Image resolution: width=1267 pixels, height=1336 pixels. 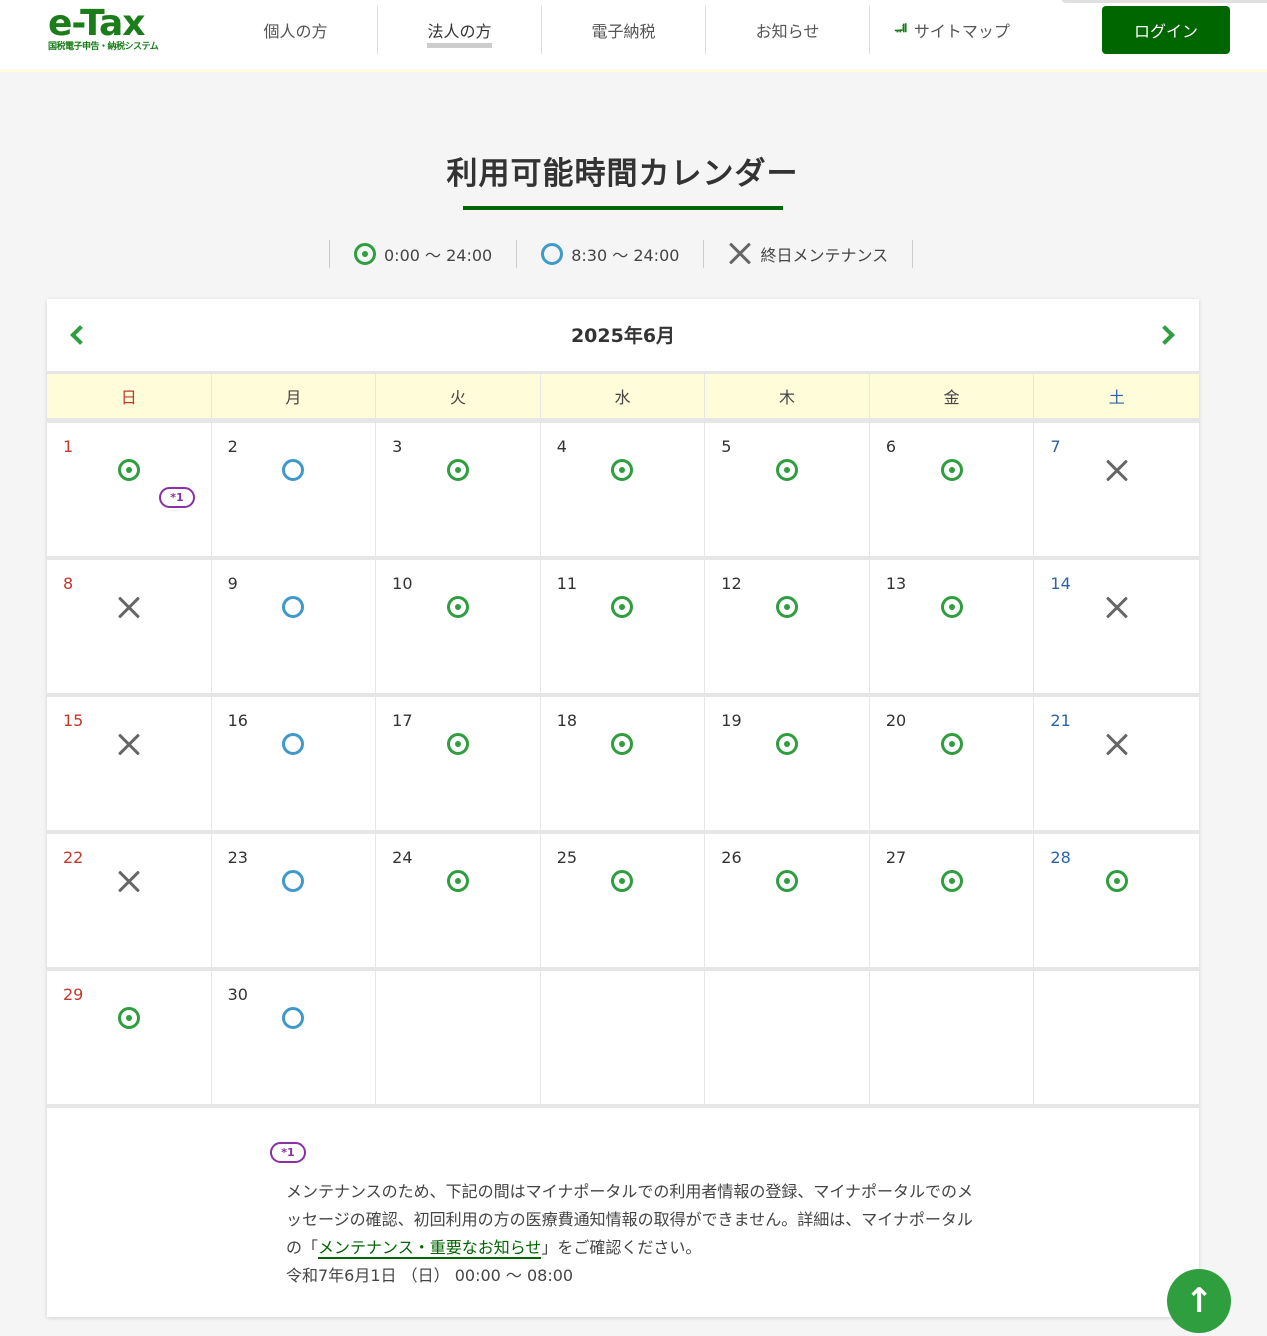 I want to click on calendar-day: 19, so click(x=787, y=765).